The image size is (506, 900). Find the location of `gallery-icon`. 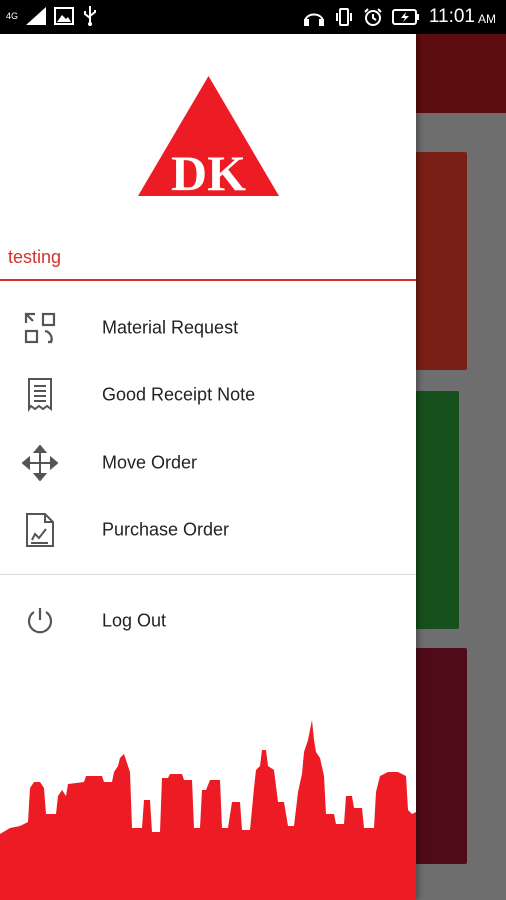

gallery-icon is located at coordinates (64, 16).